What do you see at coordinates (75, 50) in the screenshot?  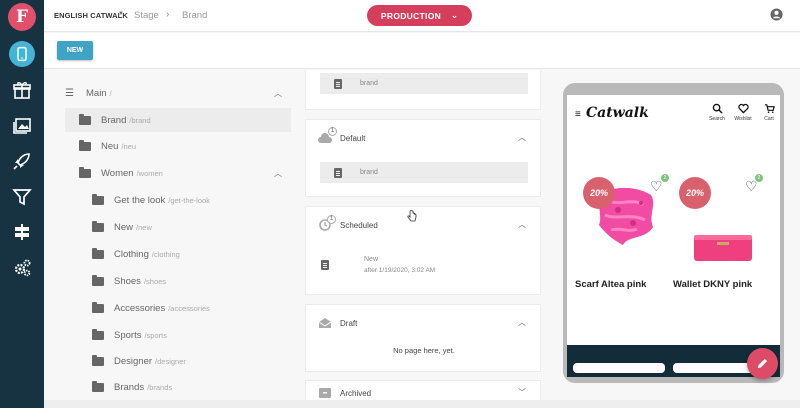 I see `new-button: NEW` at bounding box center [75, 50].